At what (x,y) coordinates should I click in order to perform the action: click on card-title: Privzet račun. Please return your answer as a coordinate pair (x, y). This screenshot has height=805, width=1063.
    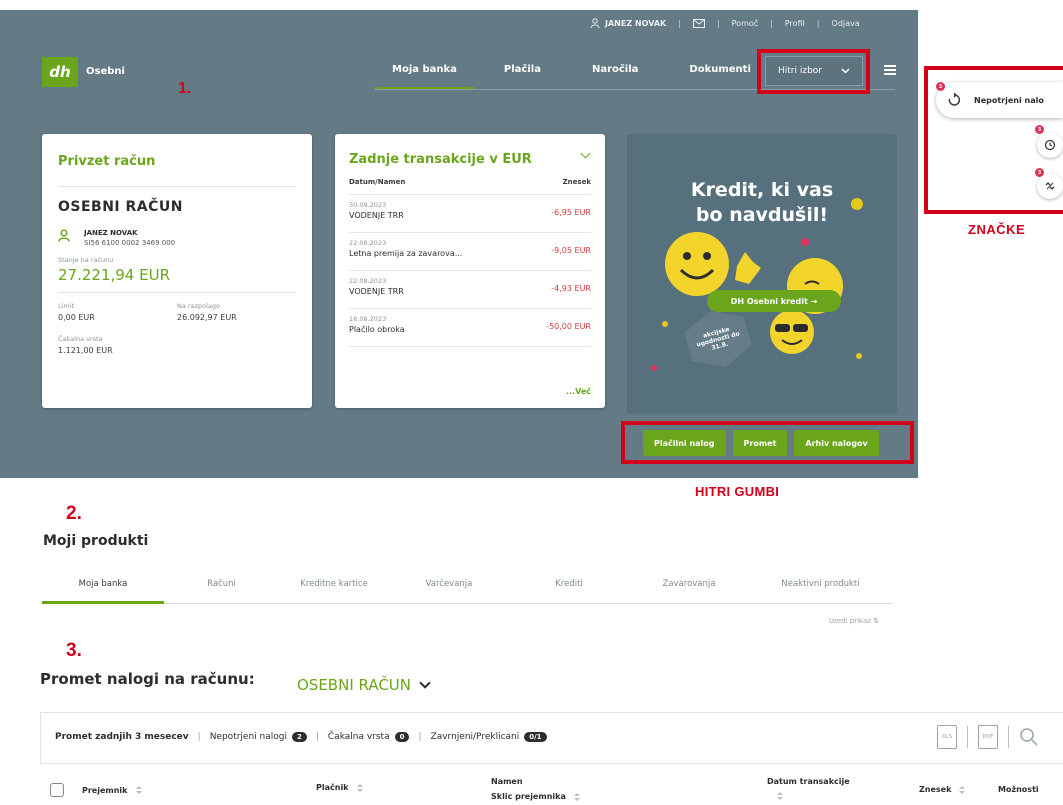
    Looking at the image, I should click on (107, 161).